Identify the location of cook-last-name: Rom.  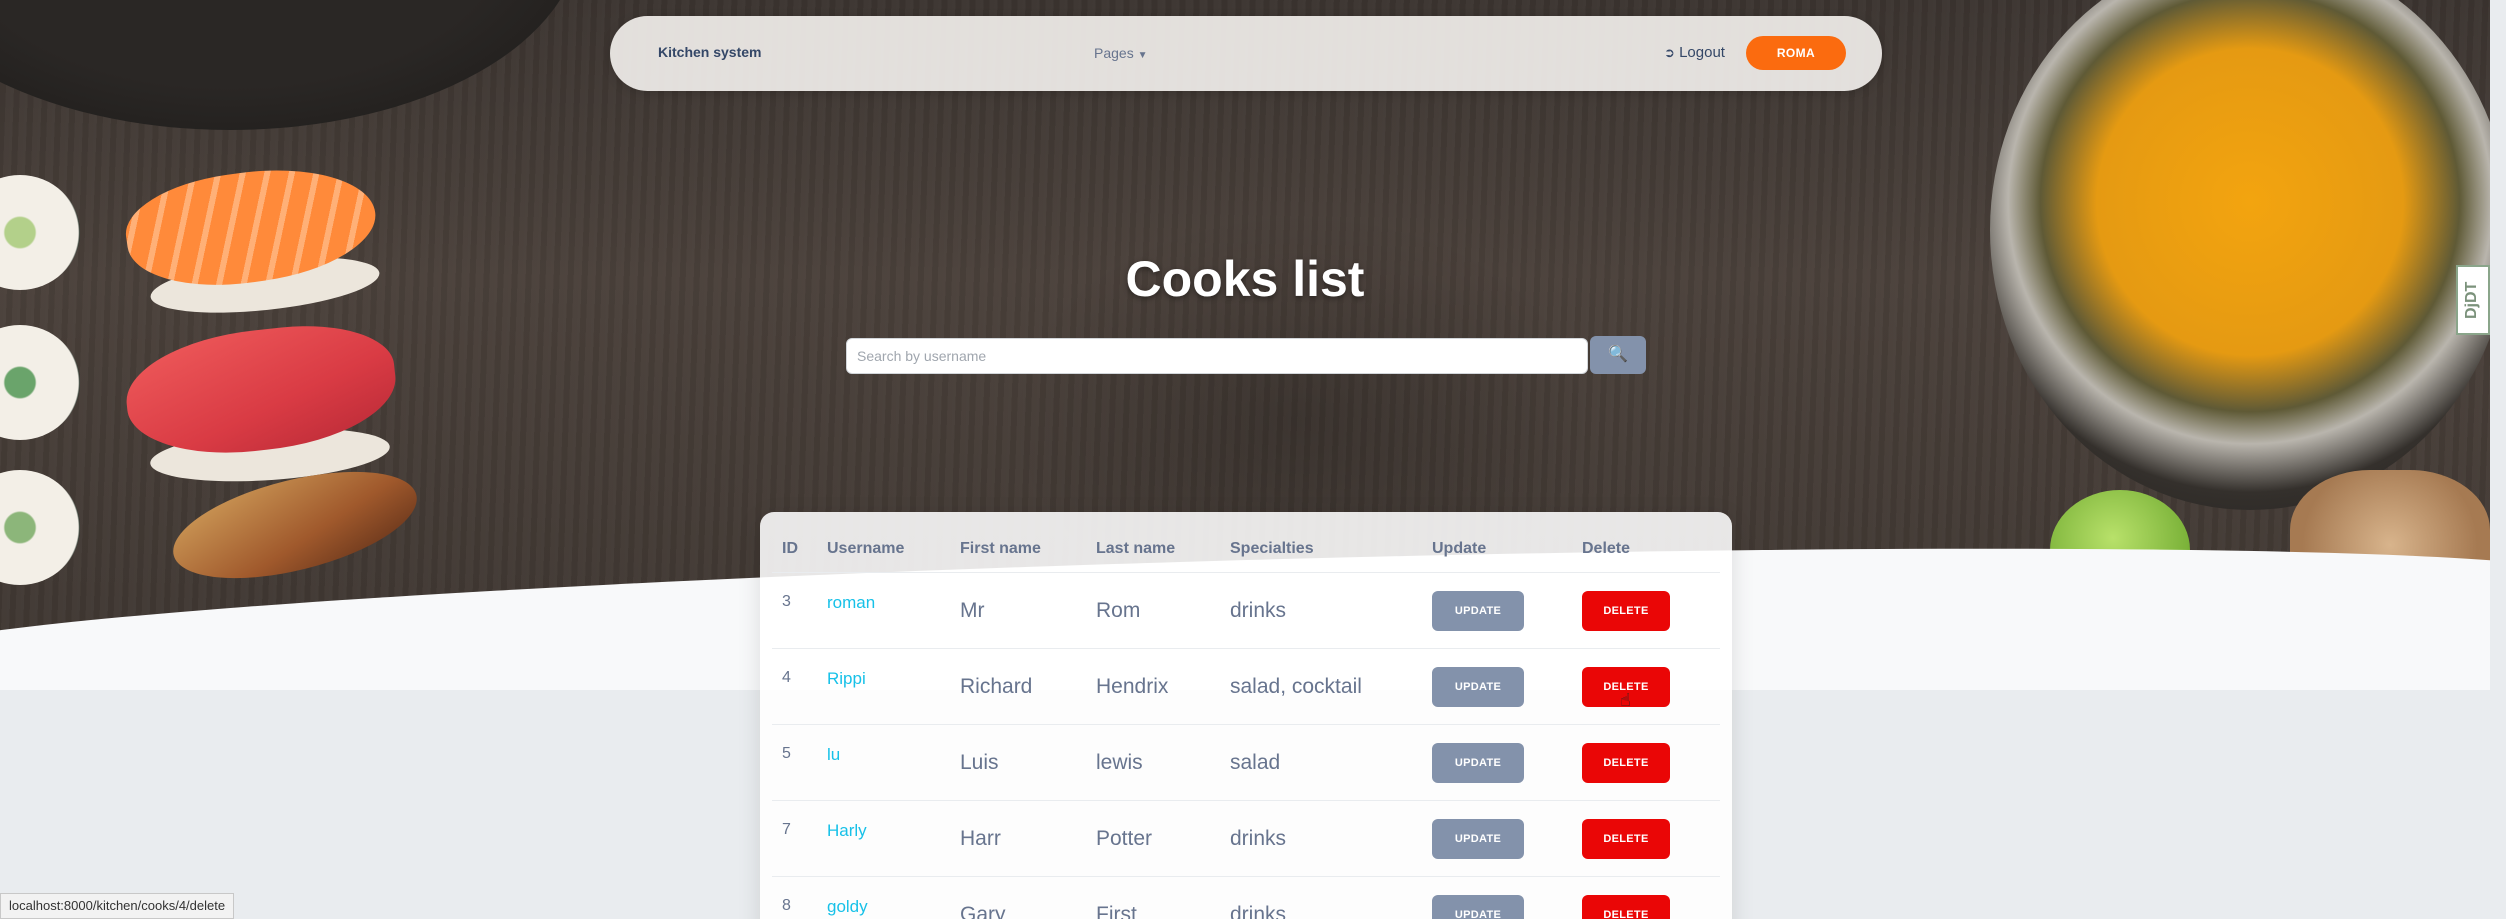
(1118, 610).